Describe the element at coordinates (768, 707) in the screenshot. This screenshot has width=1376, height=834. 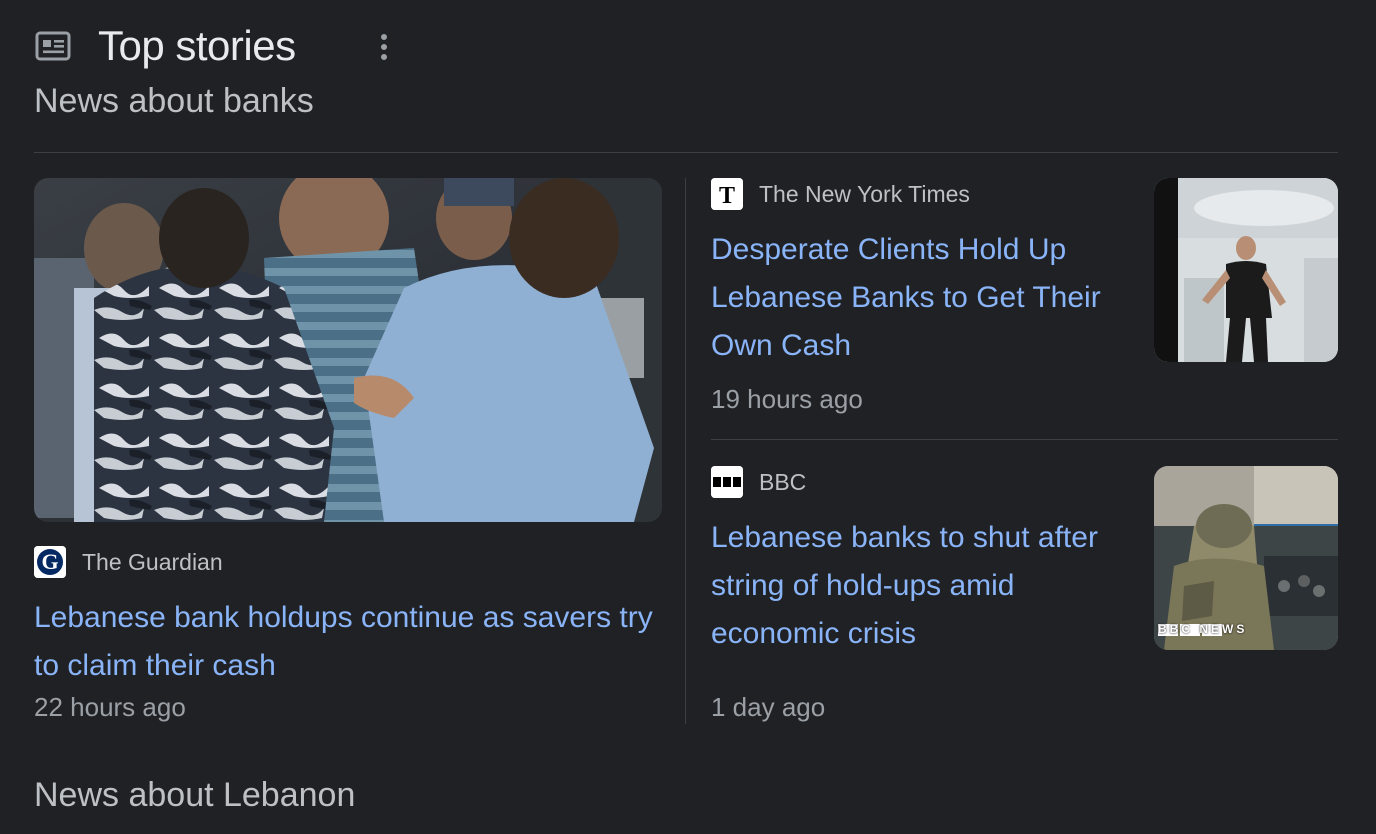
I see `bbc-story-time: 1 day ago` at that location.